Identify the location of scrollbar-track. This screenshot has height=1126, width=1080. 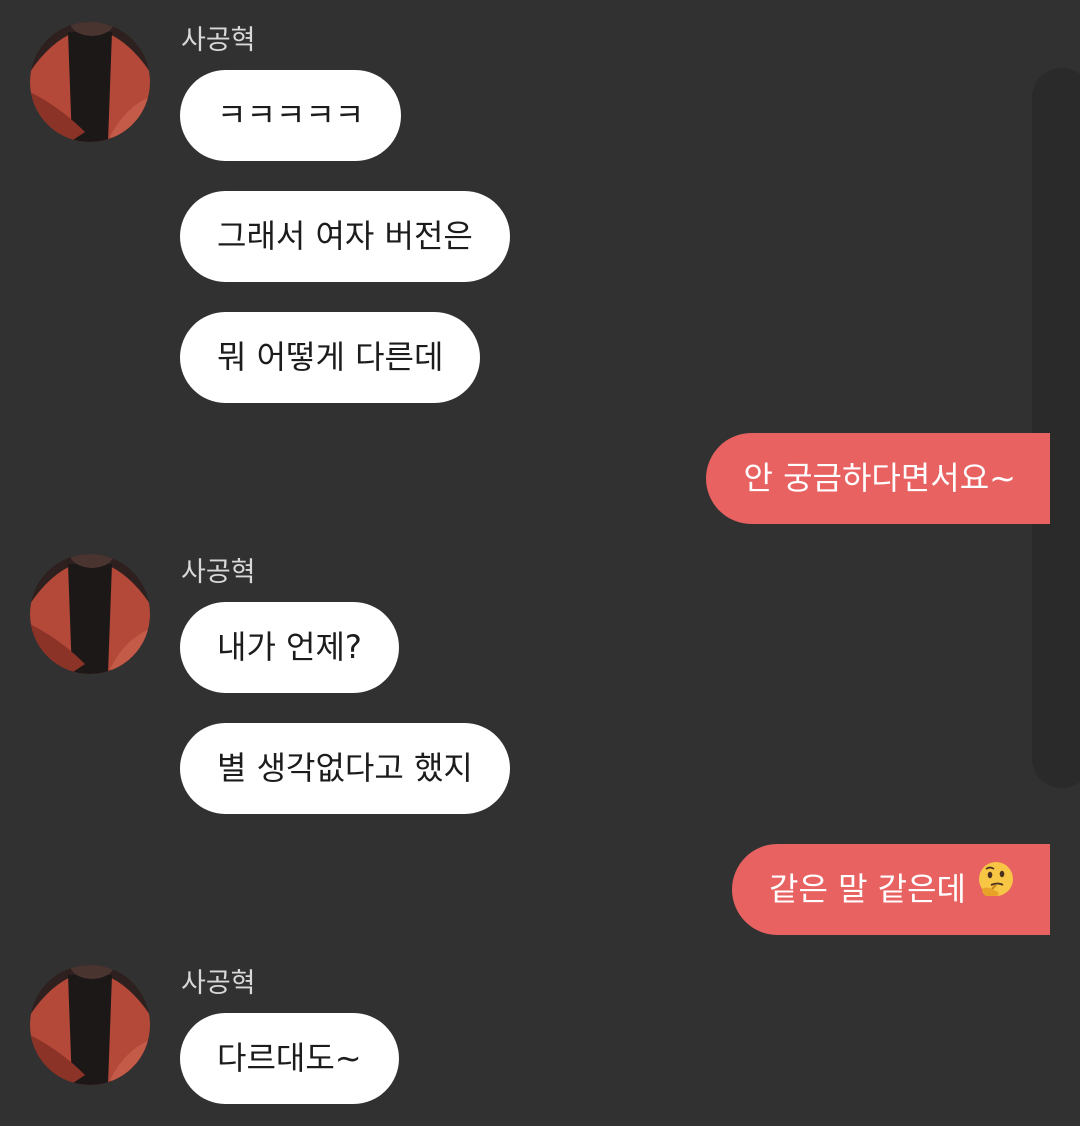
(1056, 428).